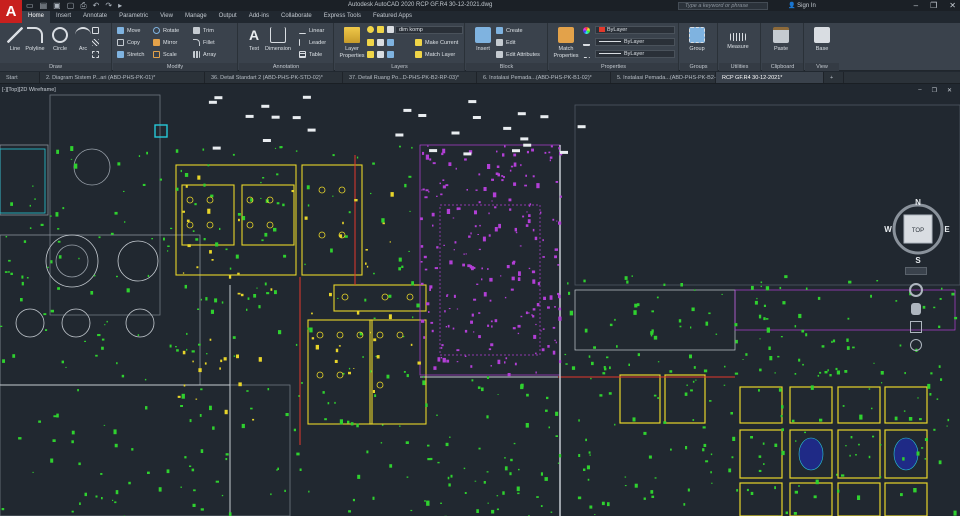 This screenshot has height=516, width=960. Describe the element at coordinates (165, 54) in the screenshot. I see `scale-tool: Scale` at that location.